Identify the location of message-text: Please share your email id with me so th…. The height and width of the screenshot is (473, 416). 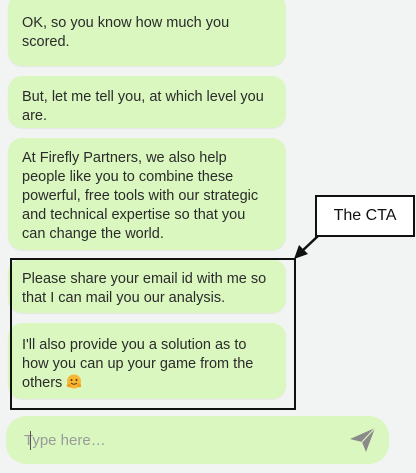
(144, 288).